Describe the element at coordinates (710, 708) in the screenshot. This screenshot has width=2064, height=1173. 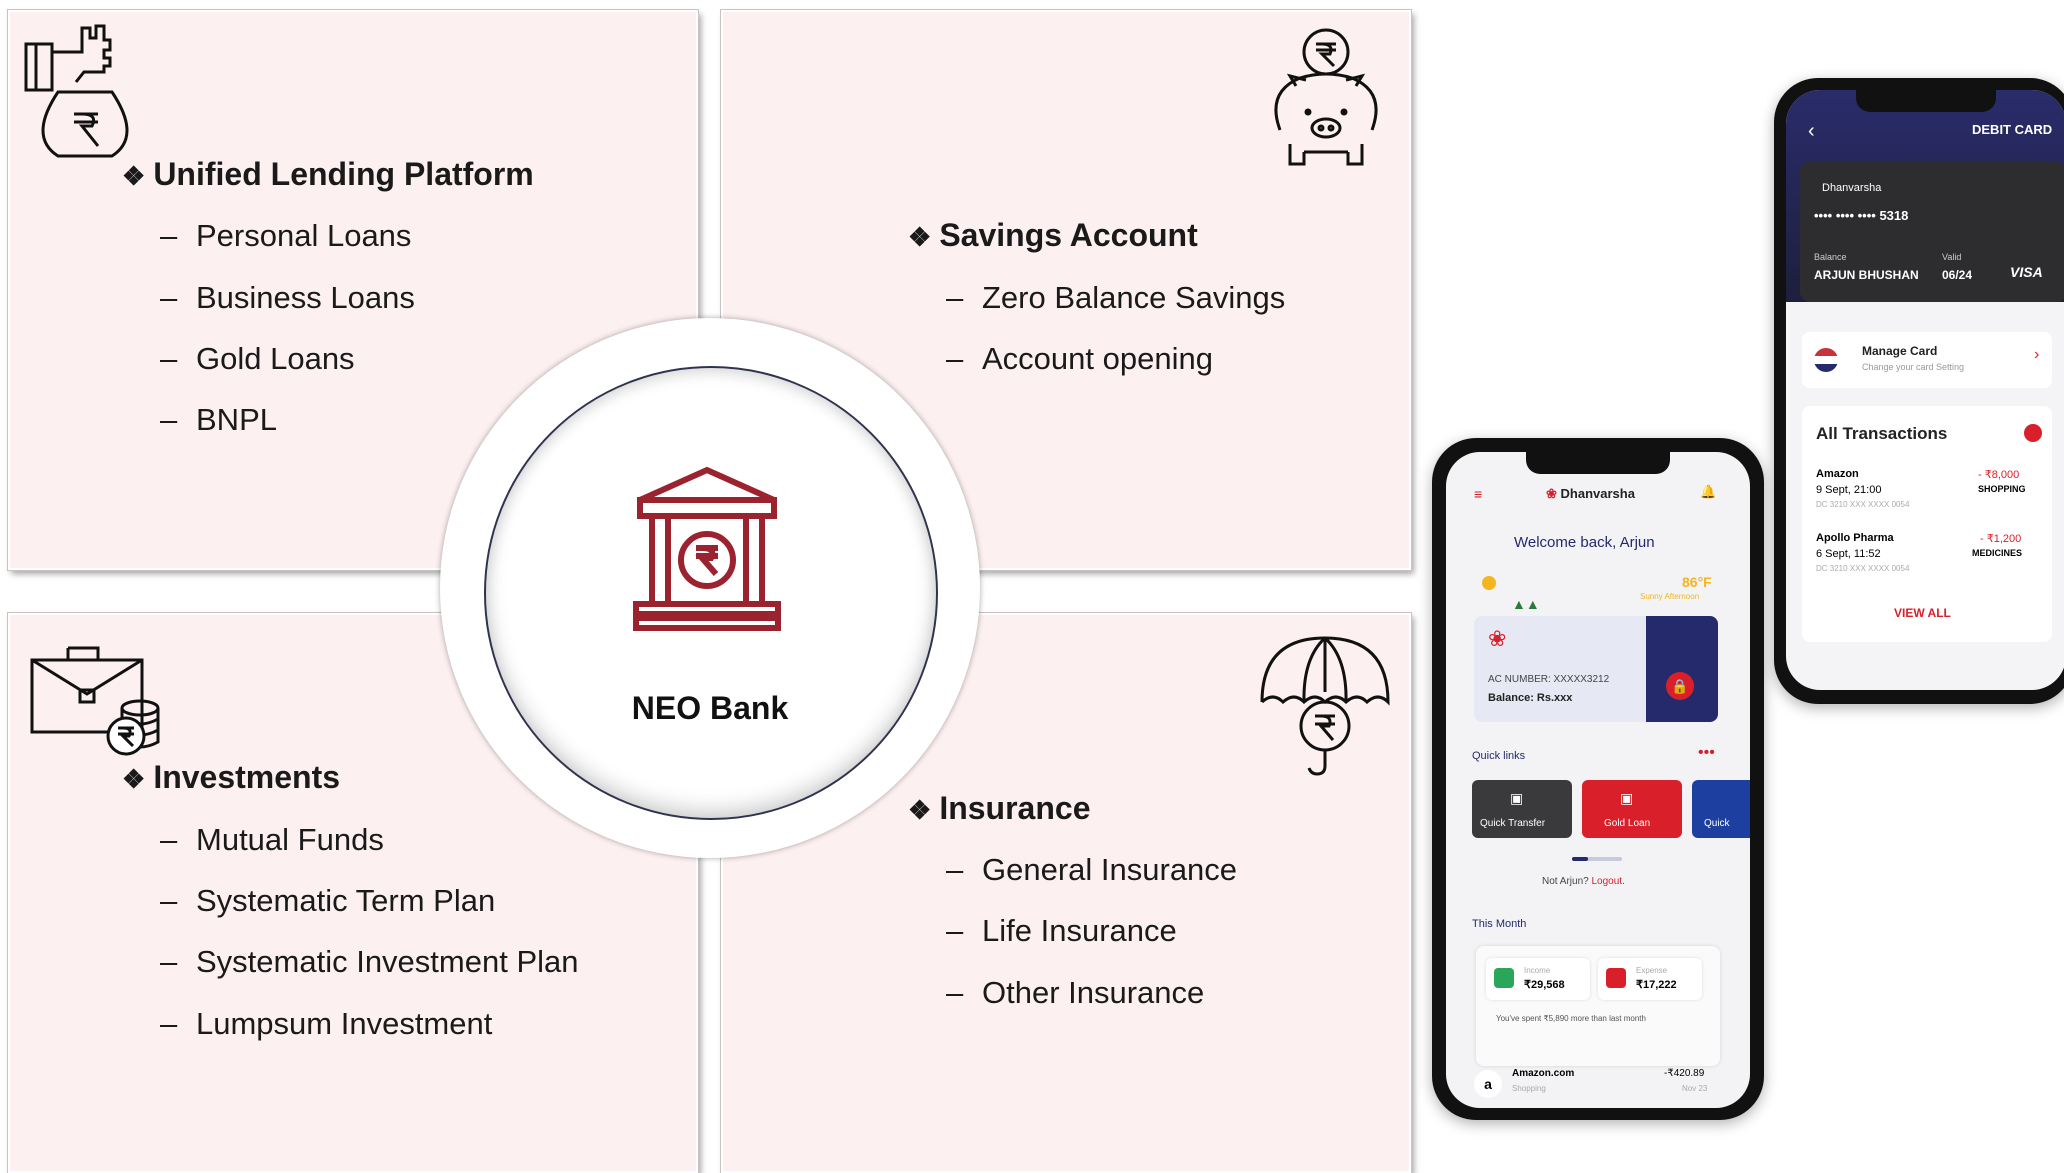
I see `center-label: NEO Bank` at that location.